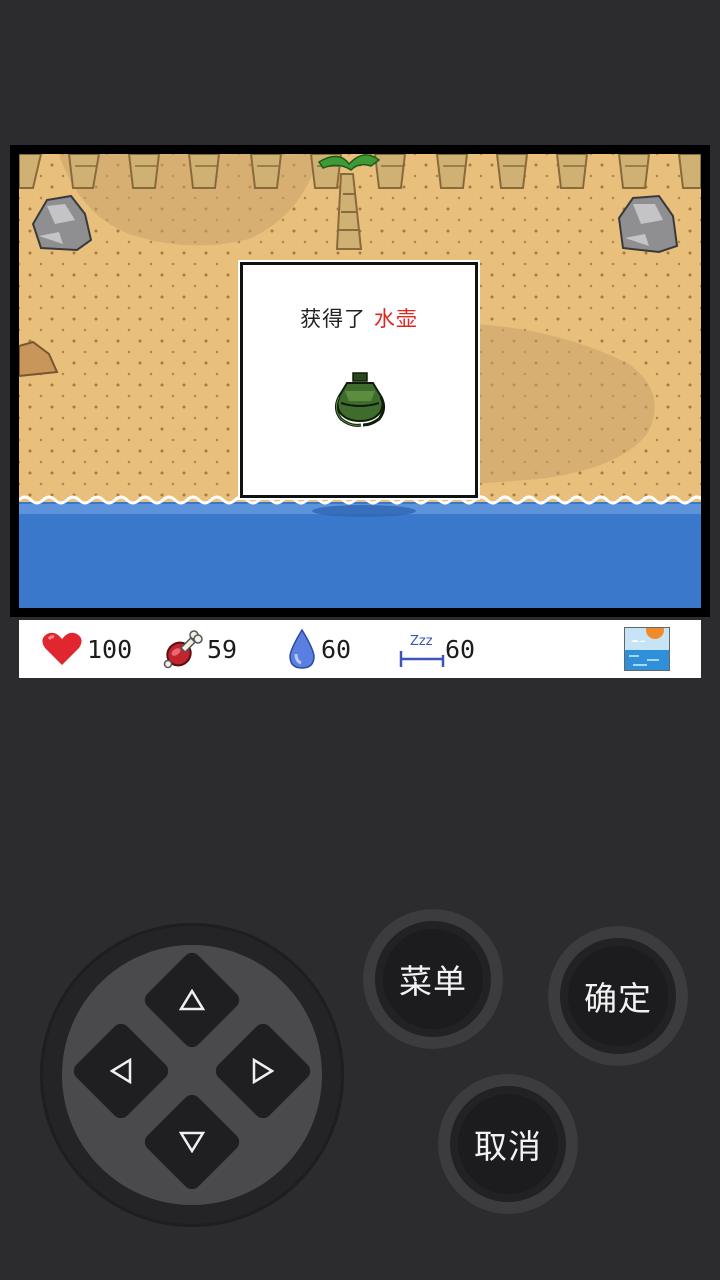 The image size is (720, 1280). Describe the element at coordinates (62, 223) in the screenshot. I see `rock-left` at that location.